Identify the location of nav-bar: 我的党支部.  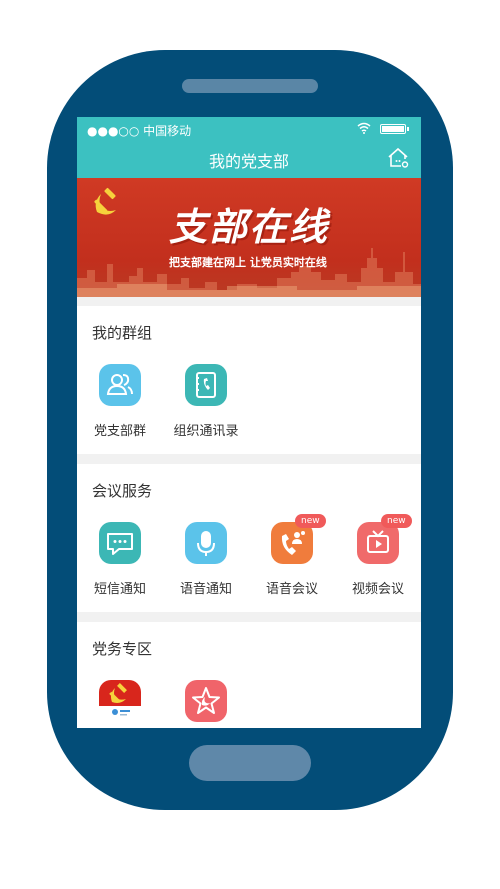
(249, 159).